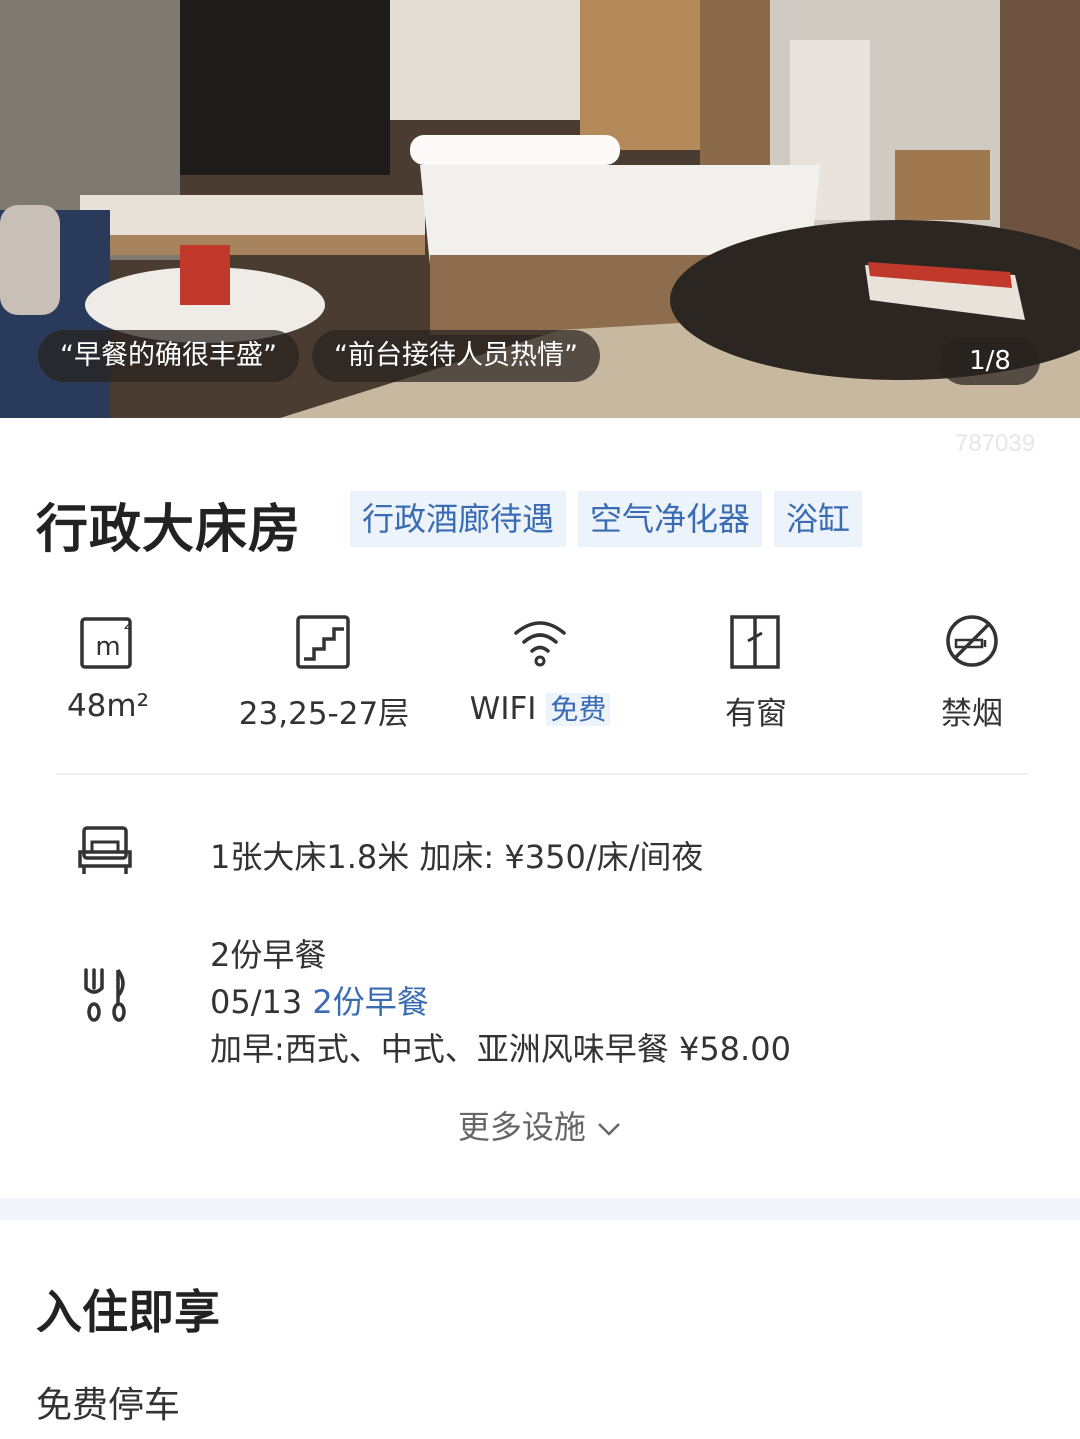 This screenshot has height=1439, width=1080. I want to click on room-tag: 空气净化器, so click(670, 519).